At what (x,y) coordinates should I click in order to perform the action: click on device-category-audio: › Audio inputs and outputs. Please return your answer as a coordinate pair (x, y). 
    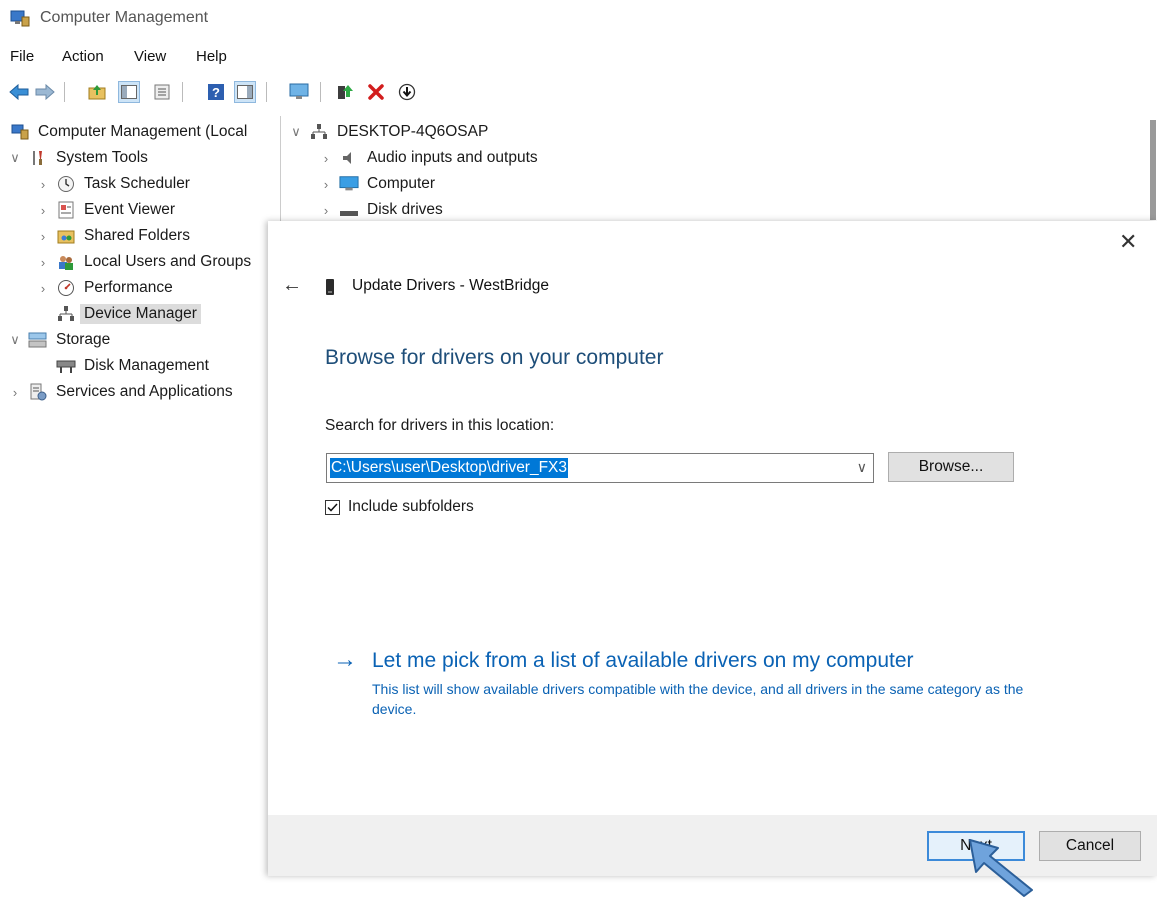
    Looking at the image, I should click on (428, 158).